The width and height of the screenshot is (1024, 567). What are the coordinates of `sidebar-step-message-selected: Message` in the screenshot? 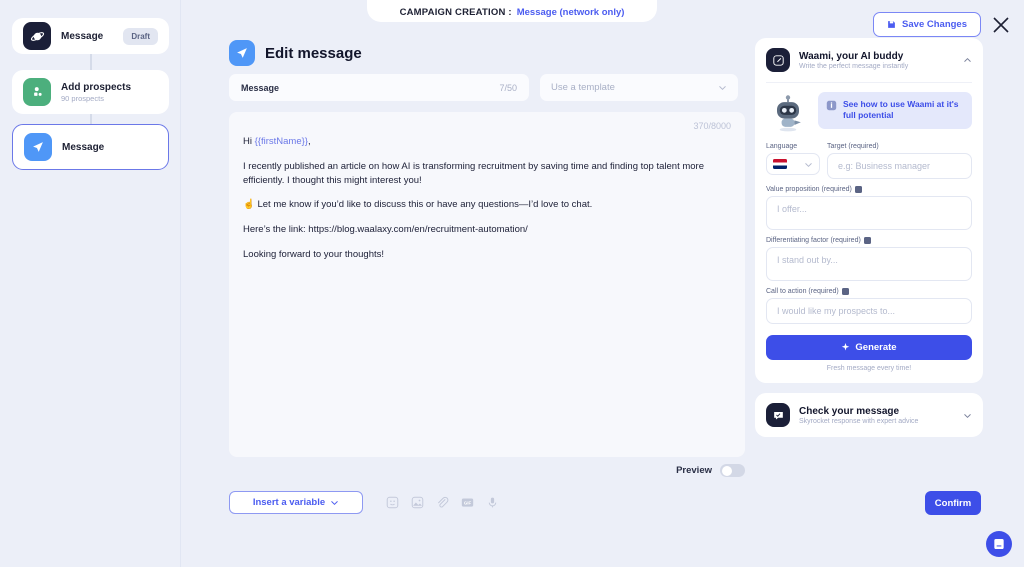 It's located at (90, 147).